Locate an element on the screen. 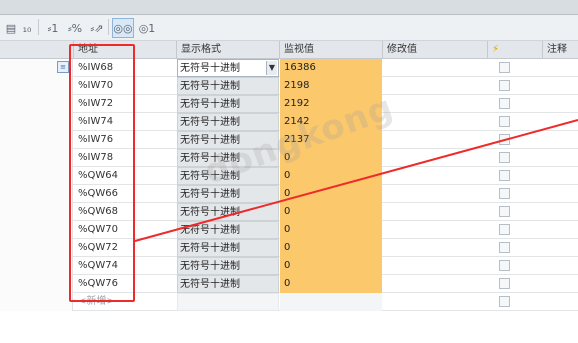 This screenshot has height=343, width=578. modify-now-icon: ⸗1 is located at coordinates (53, 28).